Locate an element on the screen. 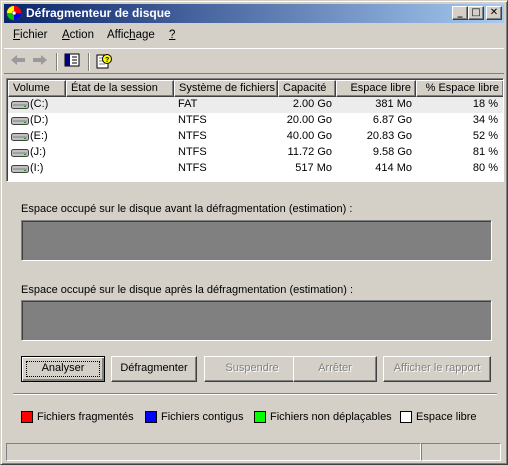  close-icon: ✕ is located at coordinates (494, 12).